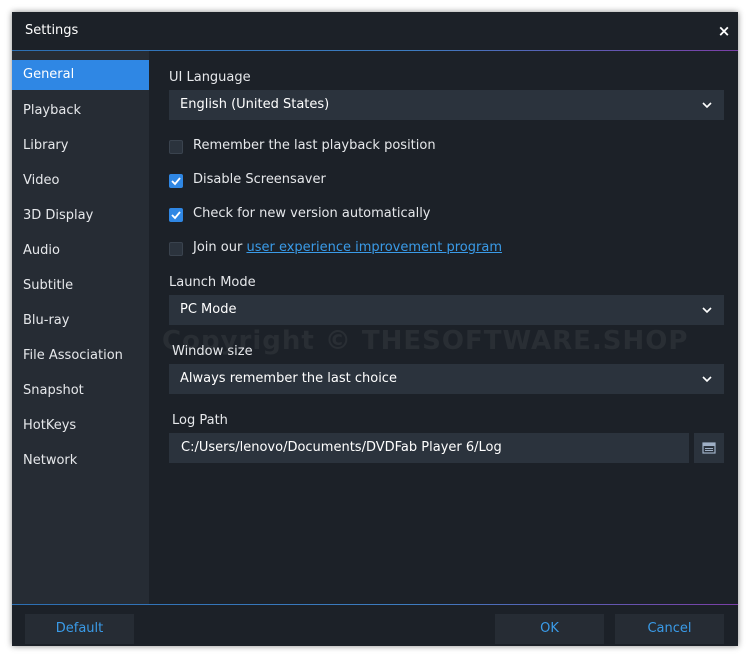  I want to click on sidebar-item-3d-display: 3D Display, so click(80, 217).